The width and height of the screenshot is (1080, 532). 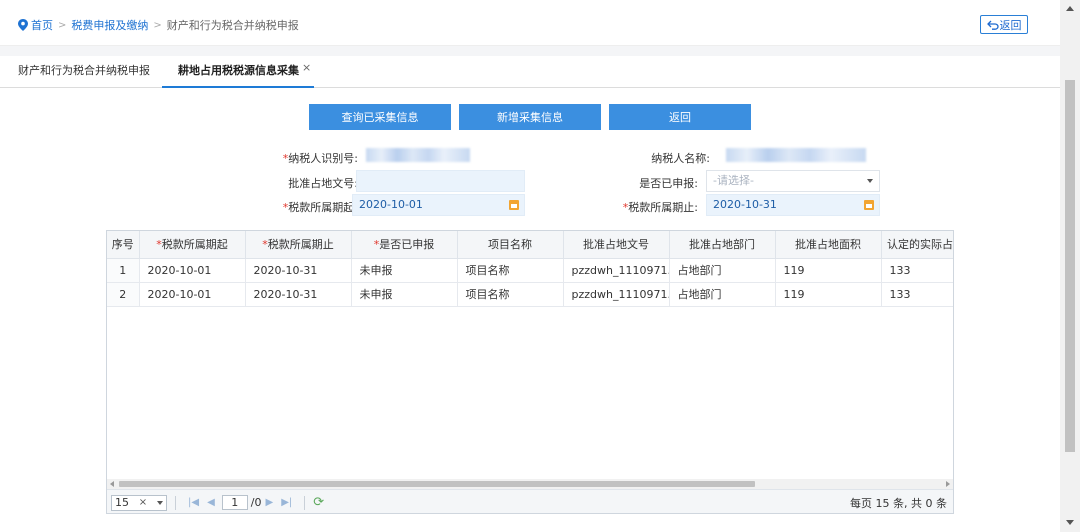 I want to click on column-header-label: 批准占地部门, so click(x=722, y=245).